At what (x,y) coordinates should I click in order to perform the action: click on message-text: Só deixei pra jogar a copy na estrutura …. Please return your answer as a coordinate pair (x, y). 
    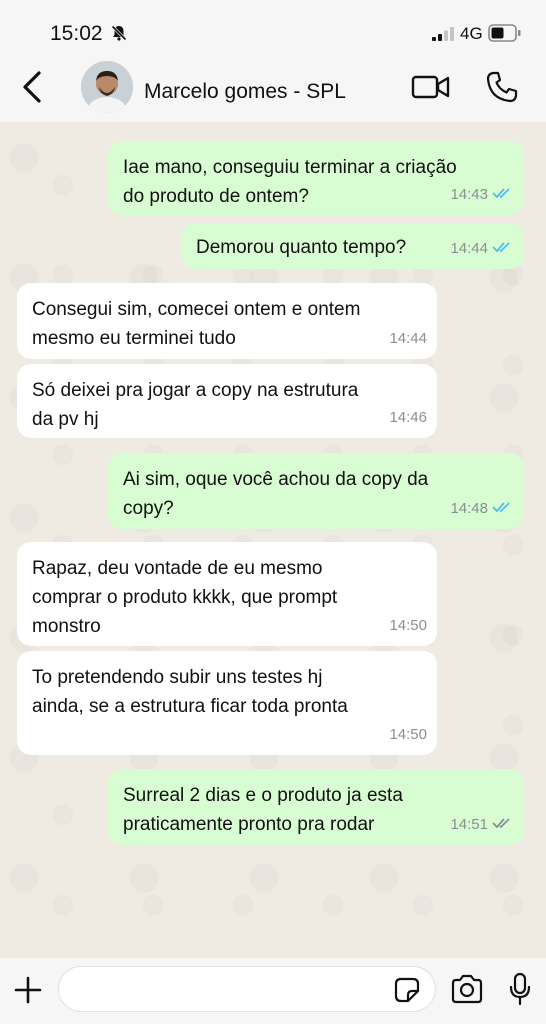
    Looking at the image, I should click on (195, 405).